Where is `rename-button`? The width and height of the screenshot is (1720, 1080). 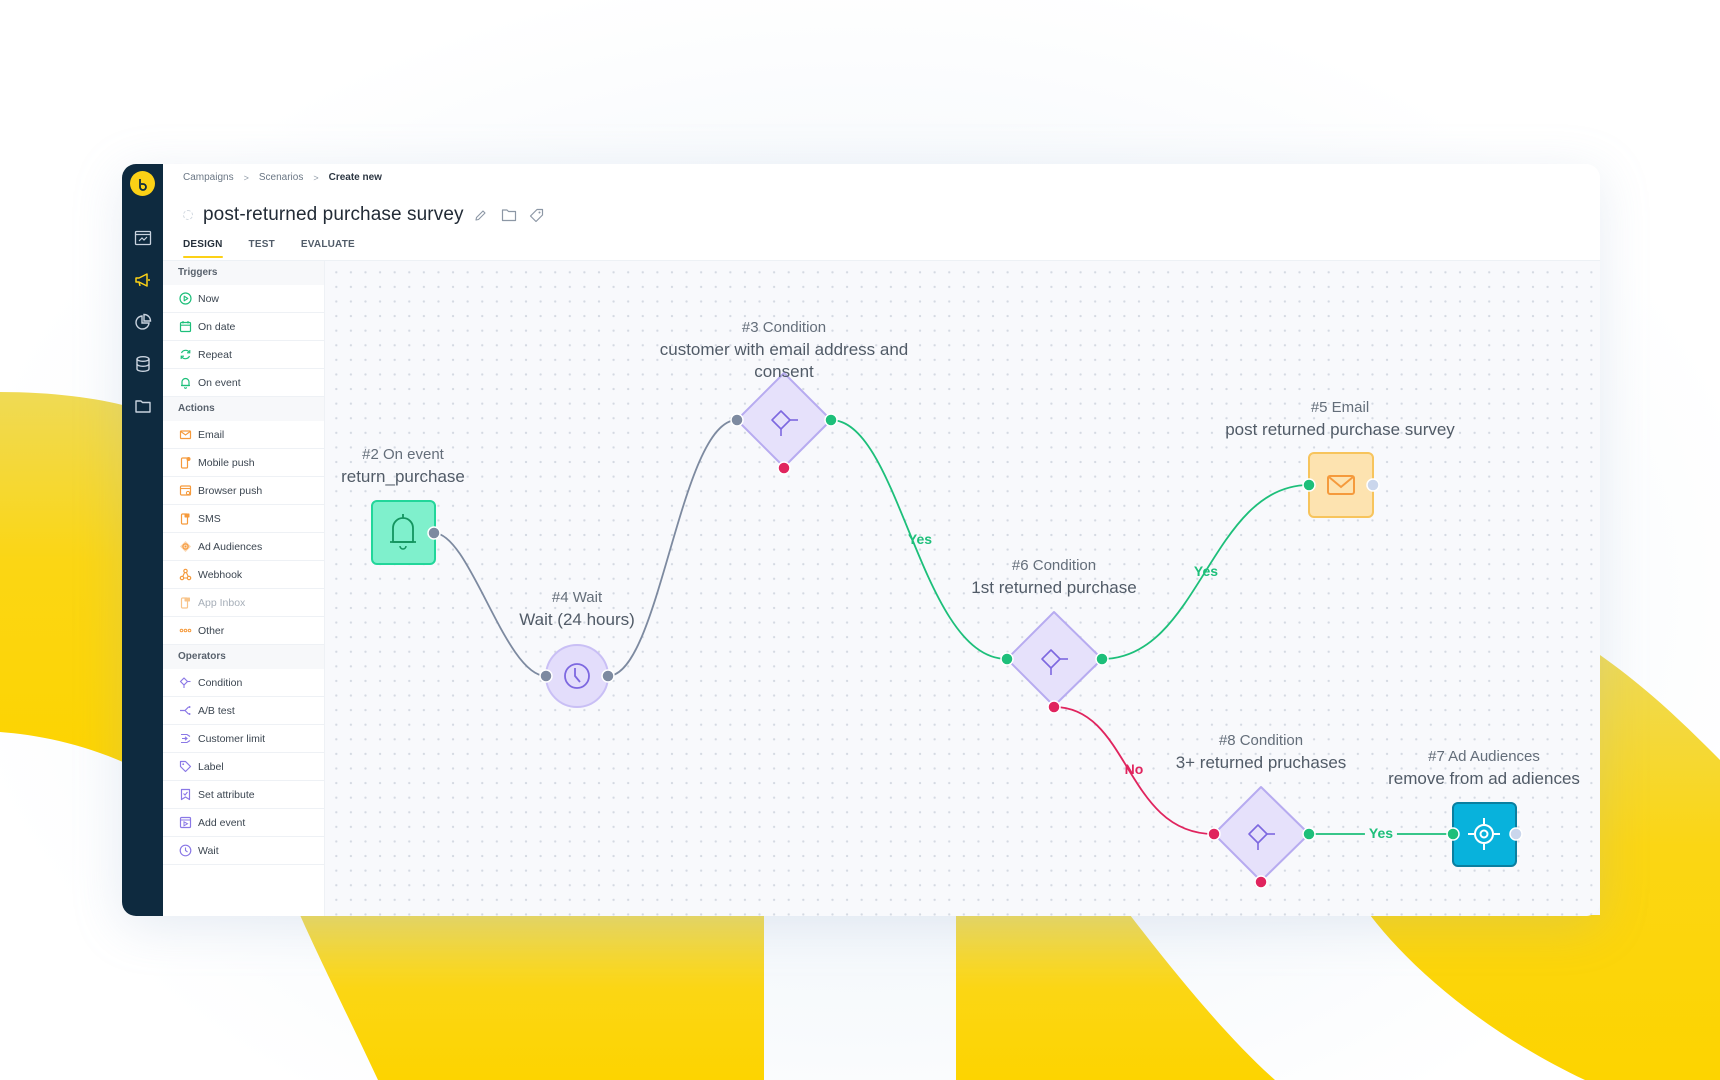
rename-button is located at coordinates (480, 215).